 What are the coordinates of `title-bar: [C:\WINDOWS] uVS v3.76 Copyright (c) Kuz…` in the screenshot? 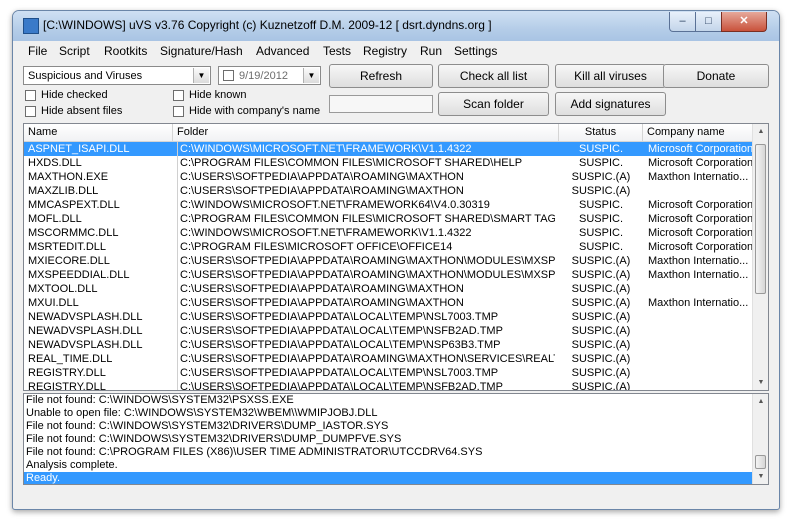 It's located at (396, 26).